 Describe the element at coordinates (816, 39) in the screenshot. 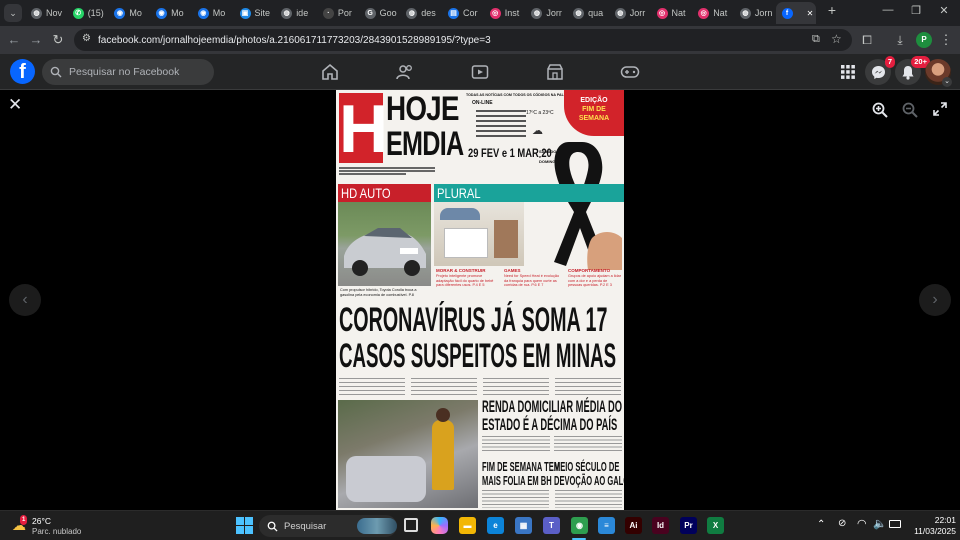

I see `install-app-icon: ⧉` at that location.